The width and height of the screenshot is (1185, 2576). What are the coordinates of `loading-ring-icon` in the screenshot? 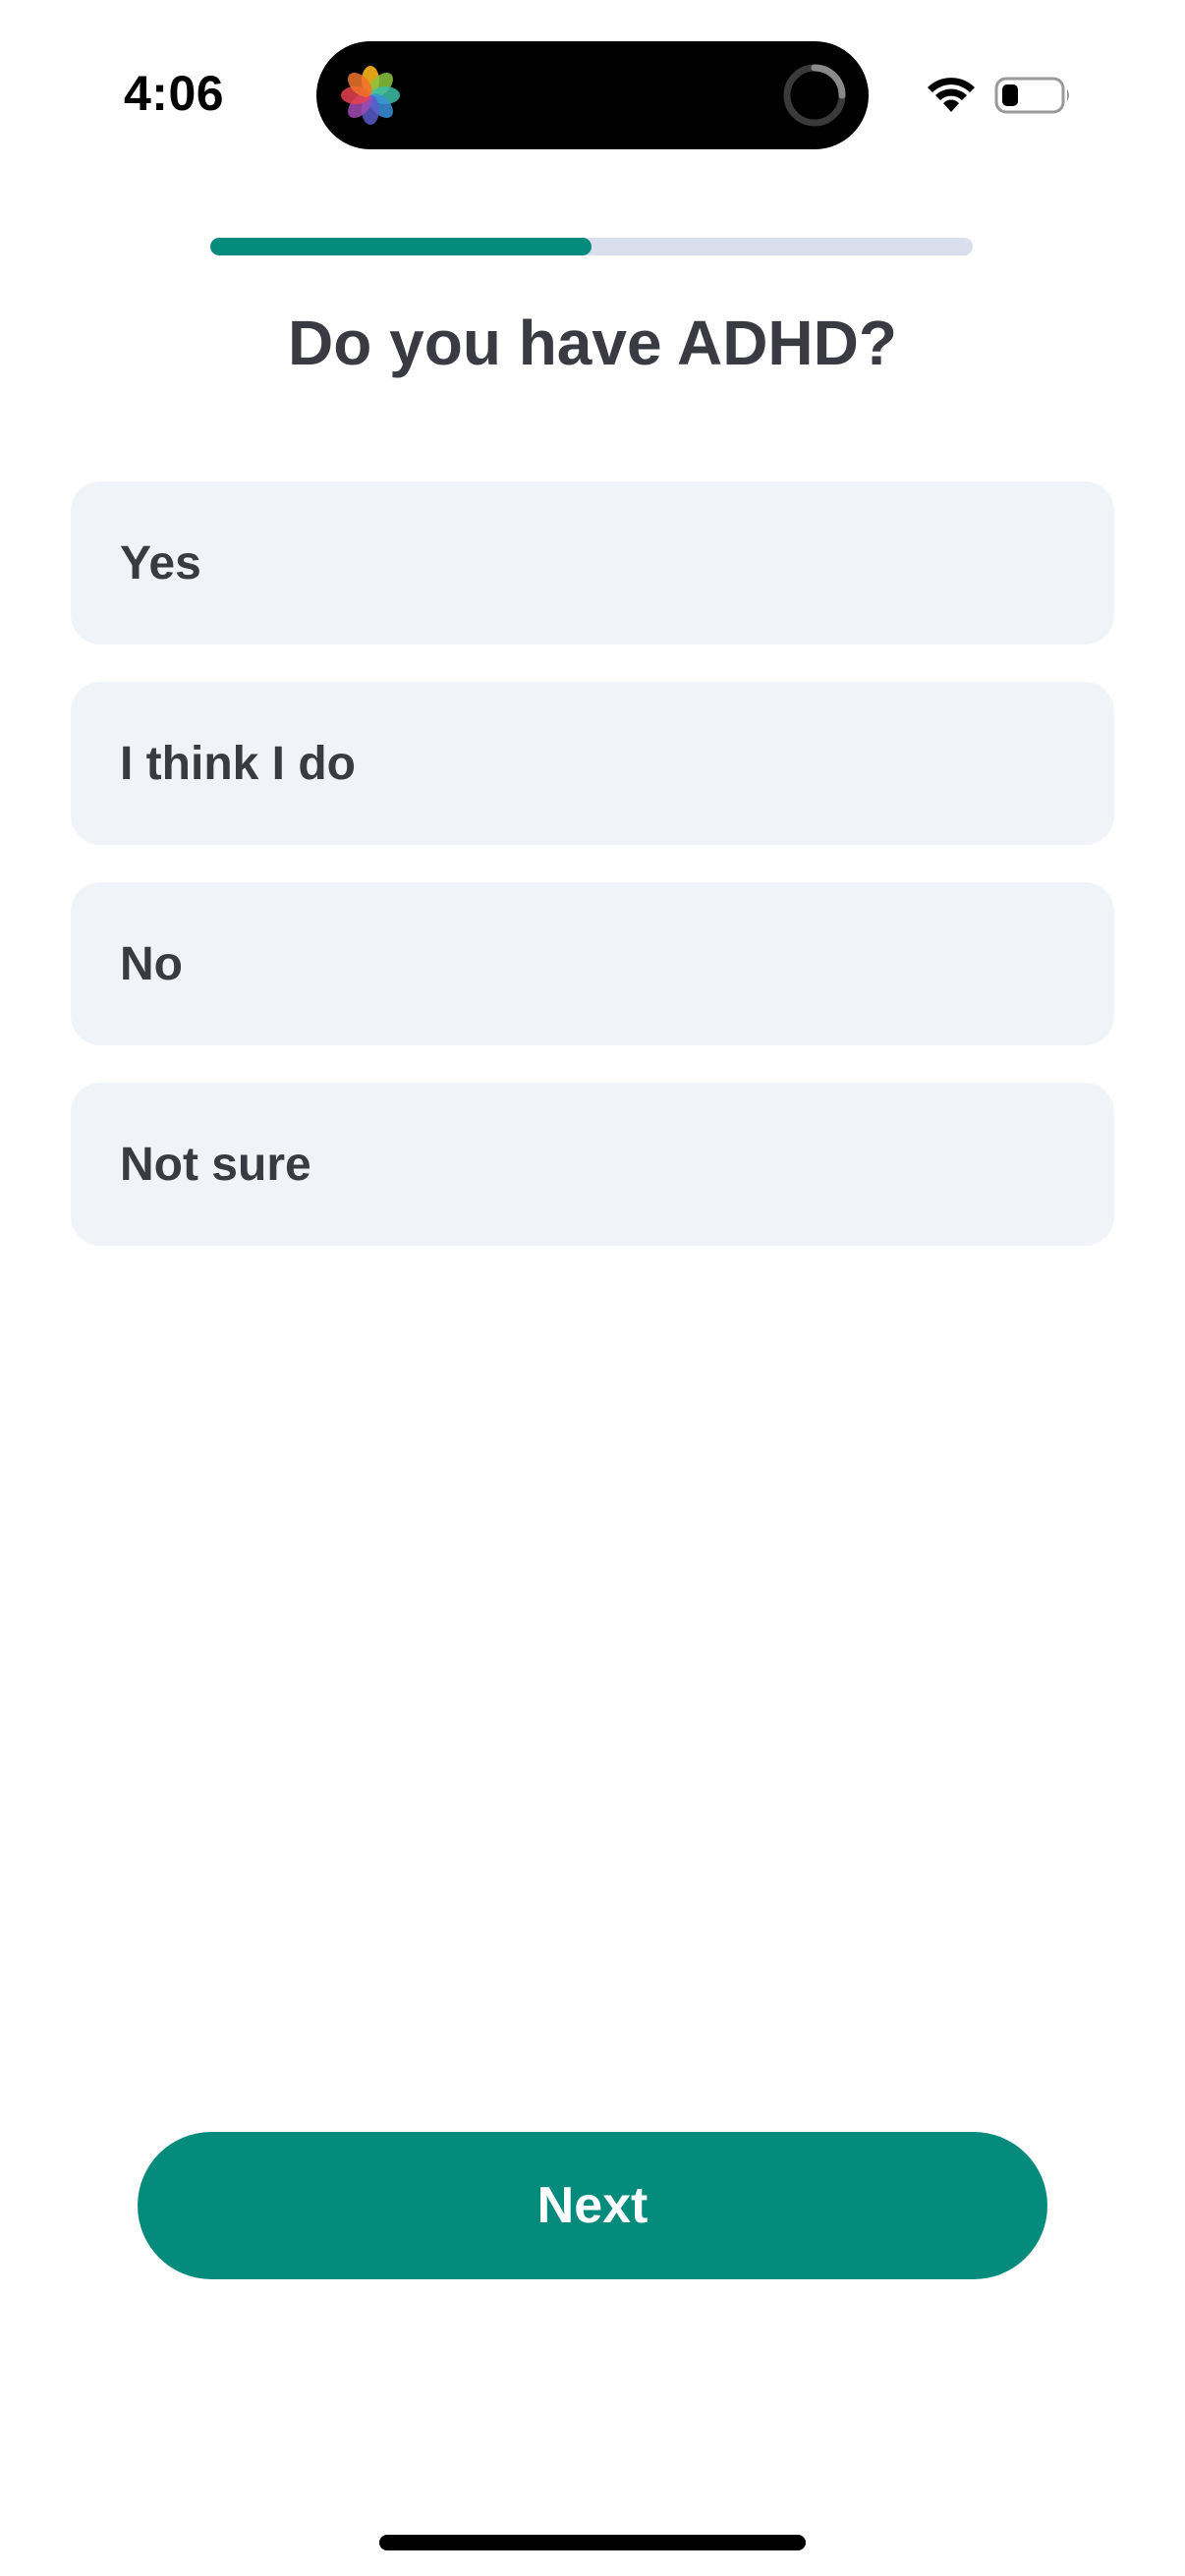 It's located at (815, 95).